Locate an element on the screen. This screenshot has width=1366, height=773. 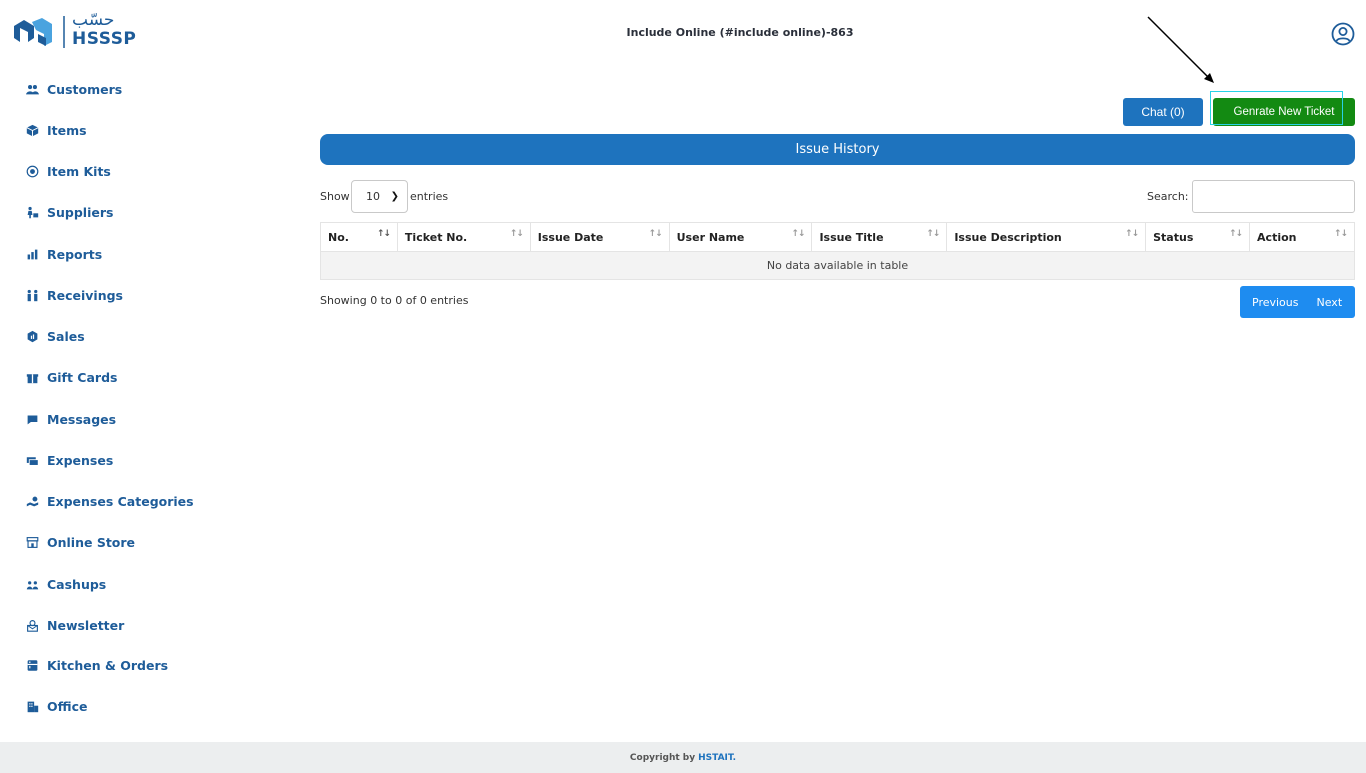
sidebar-item-expenses: Expenses is located at coordinates (68, 460).